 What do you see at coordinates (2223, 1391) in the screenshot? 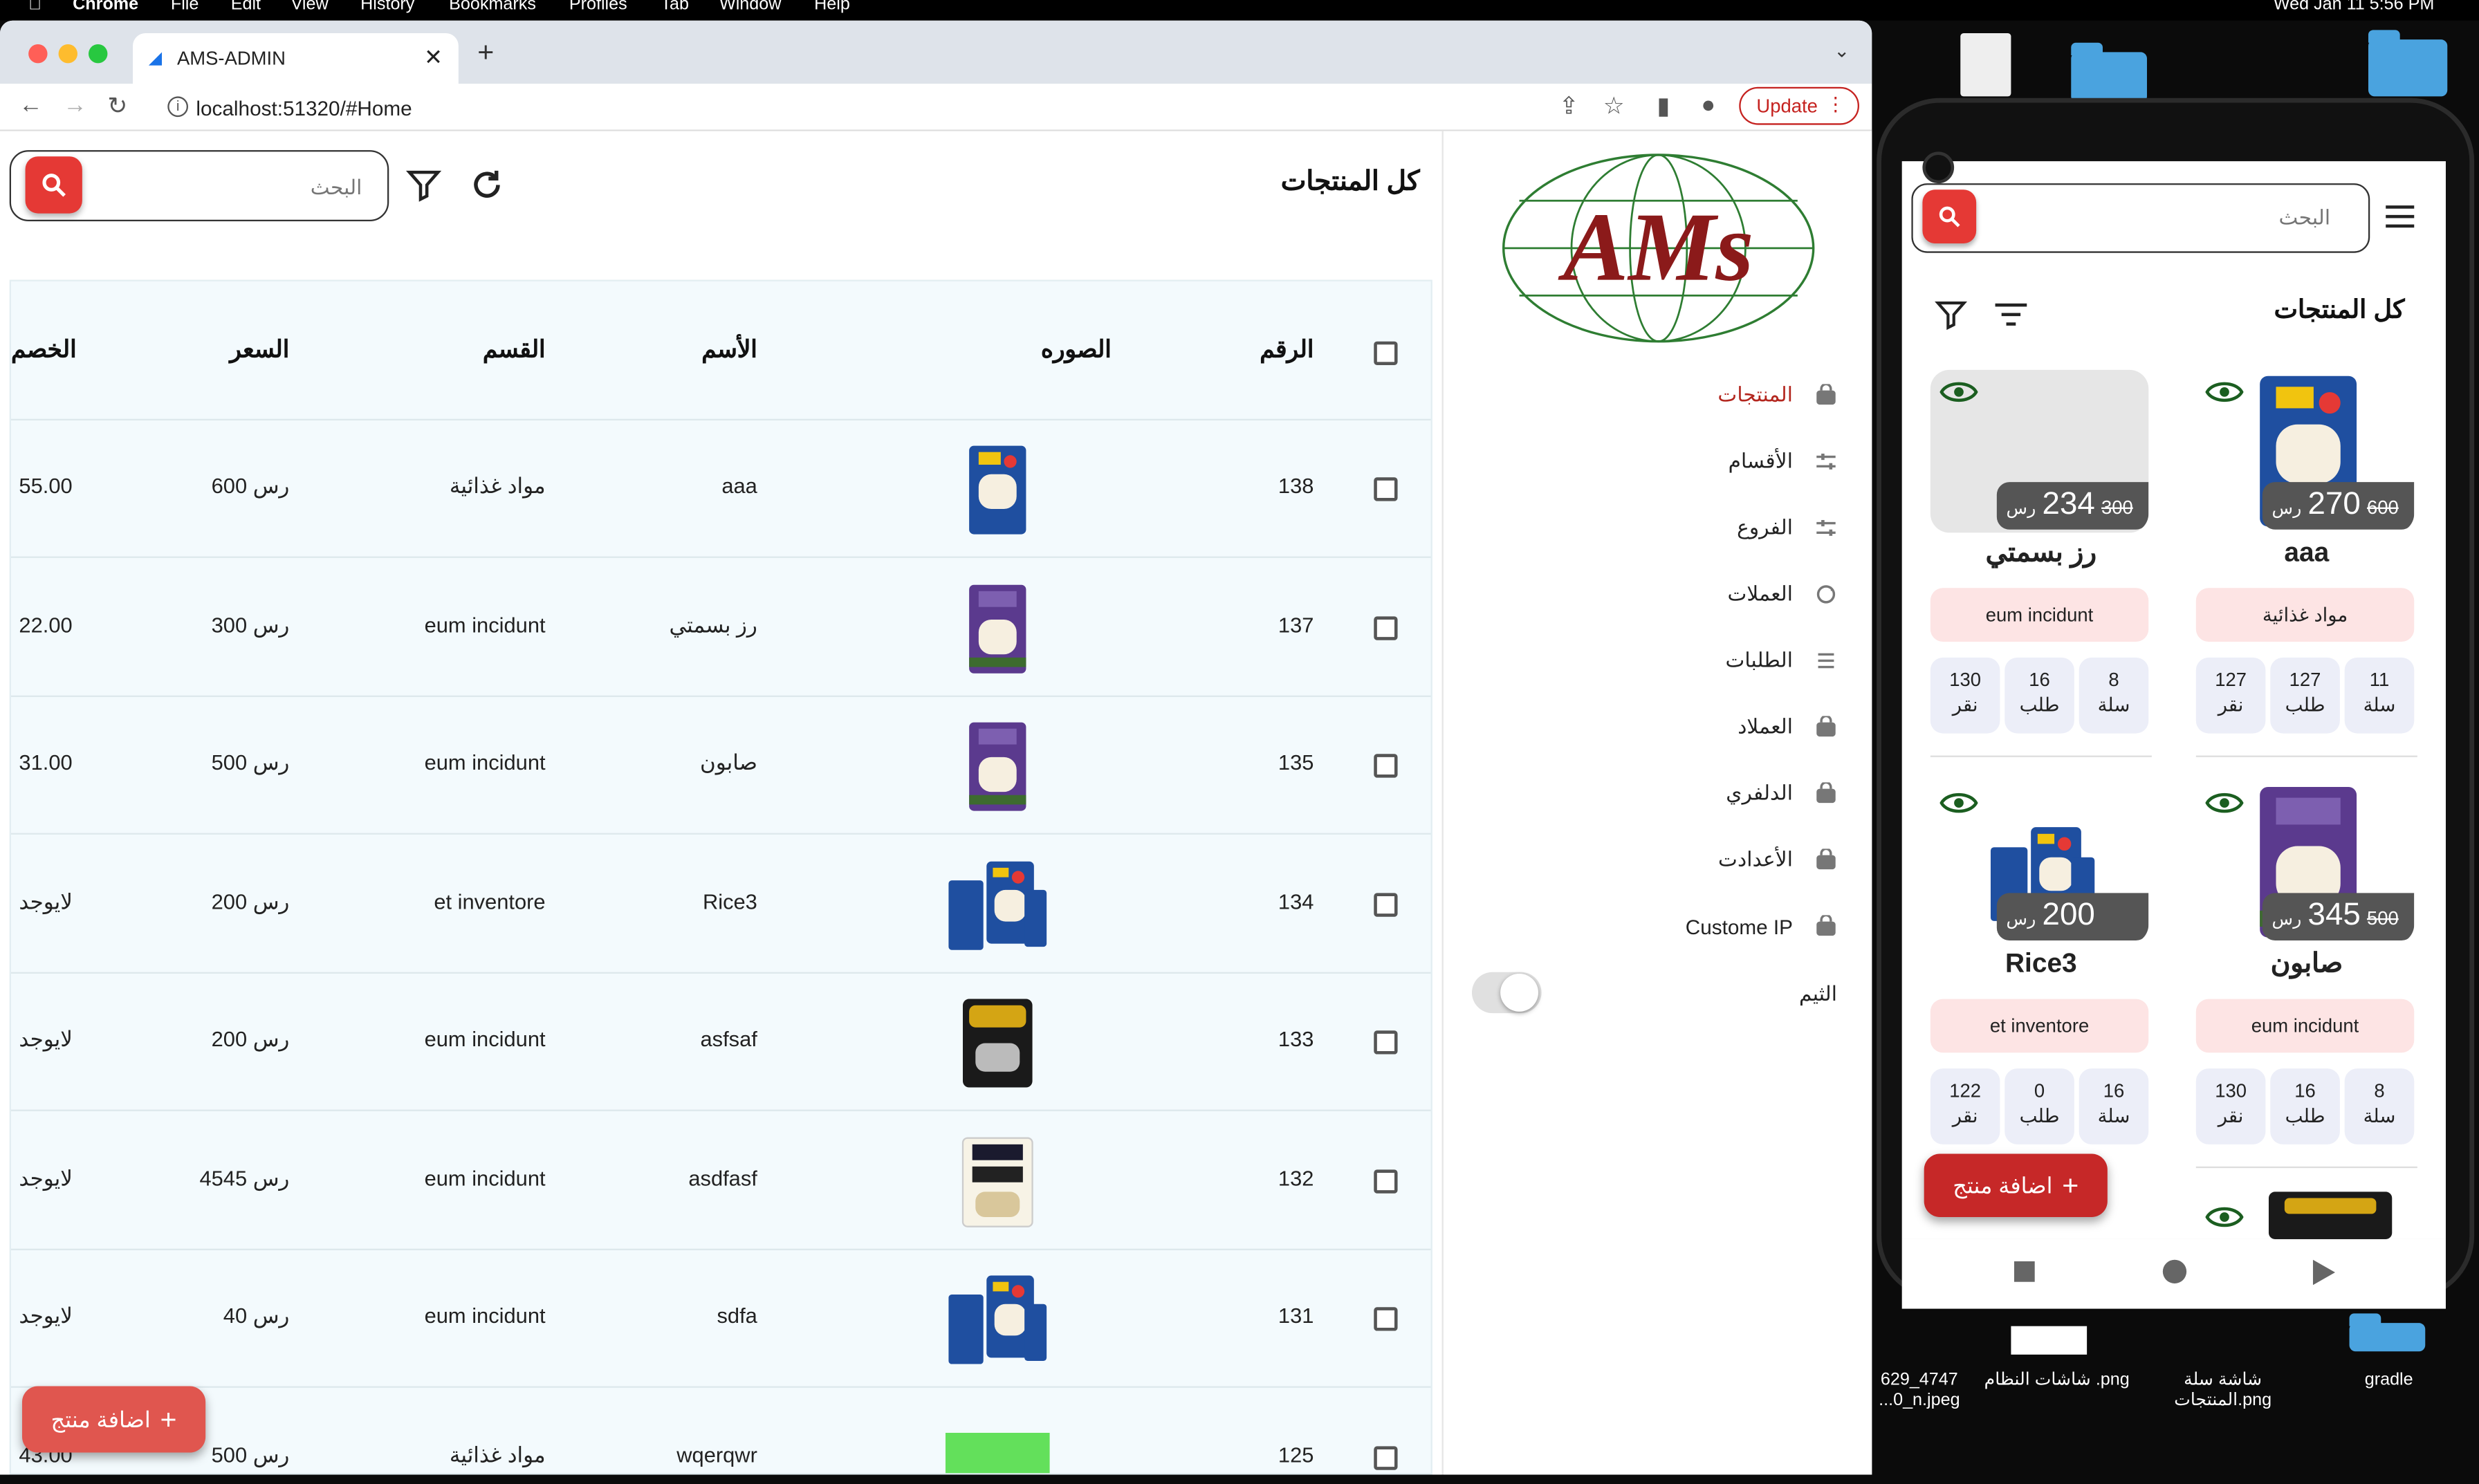
I see `desktop-label: شاشة سلة المنتجات.png` at bounding box center [2223, 1391].